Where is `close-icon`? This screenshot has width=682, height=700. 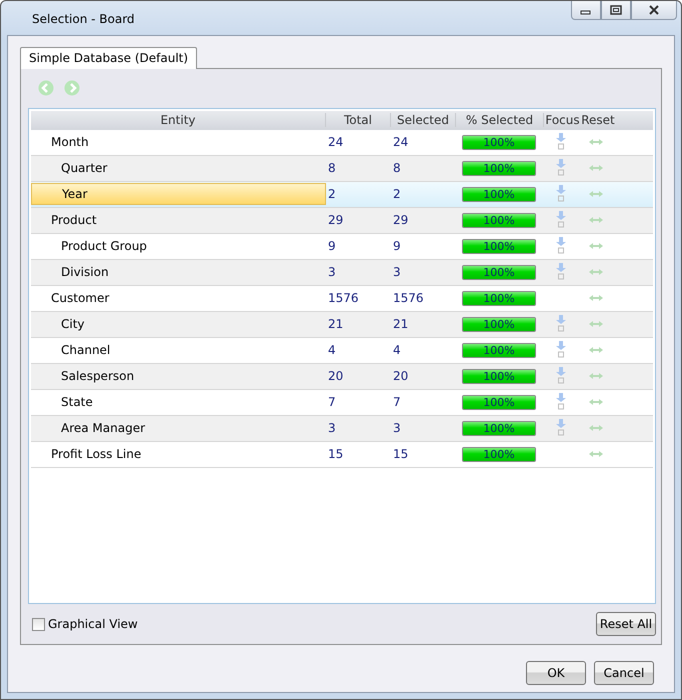 close-icon is located at coordinates (654, 10).